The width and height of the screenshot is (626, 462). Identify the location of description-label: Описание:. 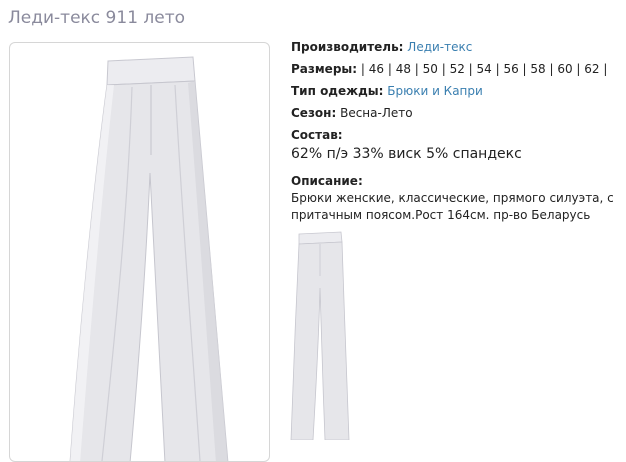
(327, 181).